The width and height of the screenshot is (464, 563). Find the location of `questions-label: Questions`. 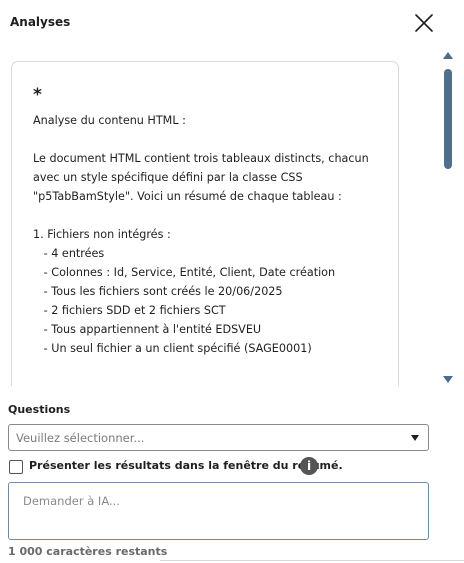

questions-label: Questions is located at coordinates (39, 409).